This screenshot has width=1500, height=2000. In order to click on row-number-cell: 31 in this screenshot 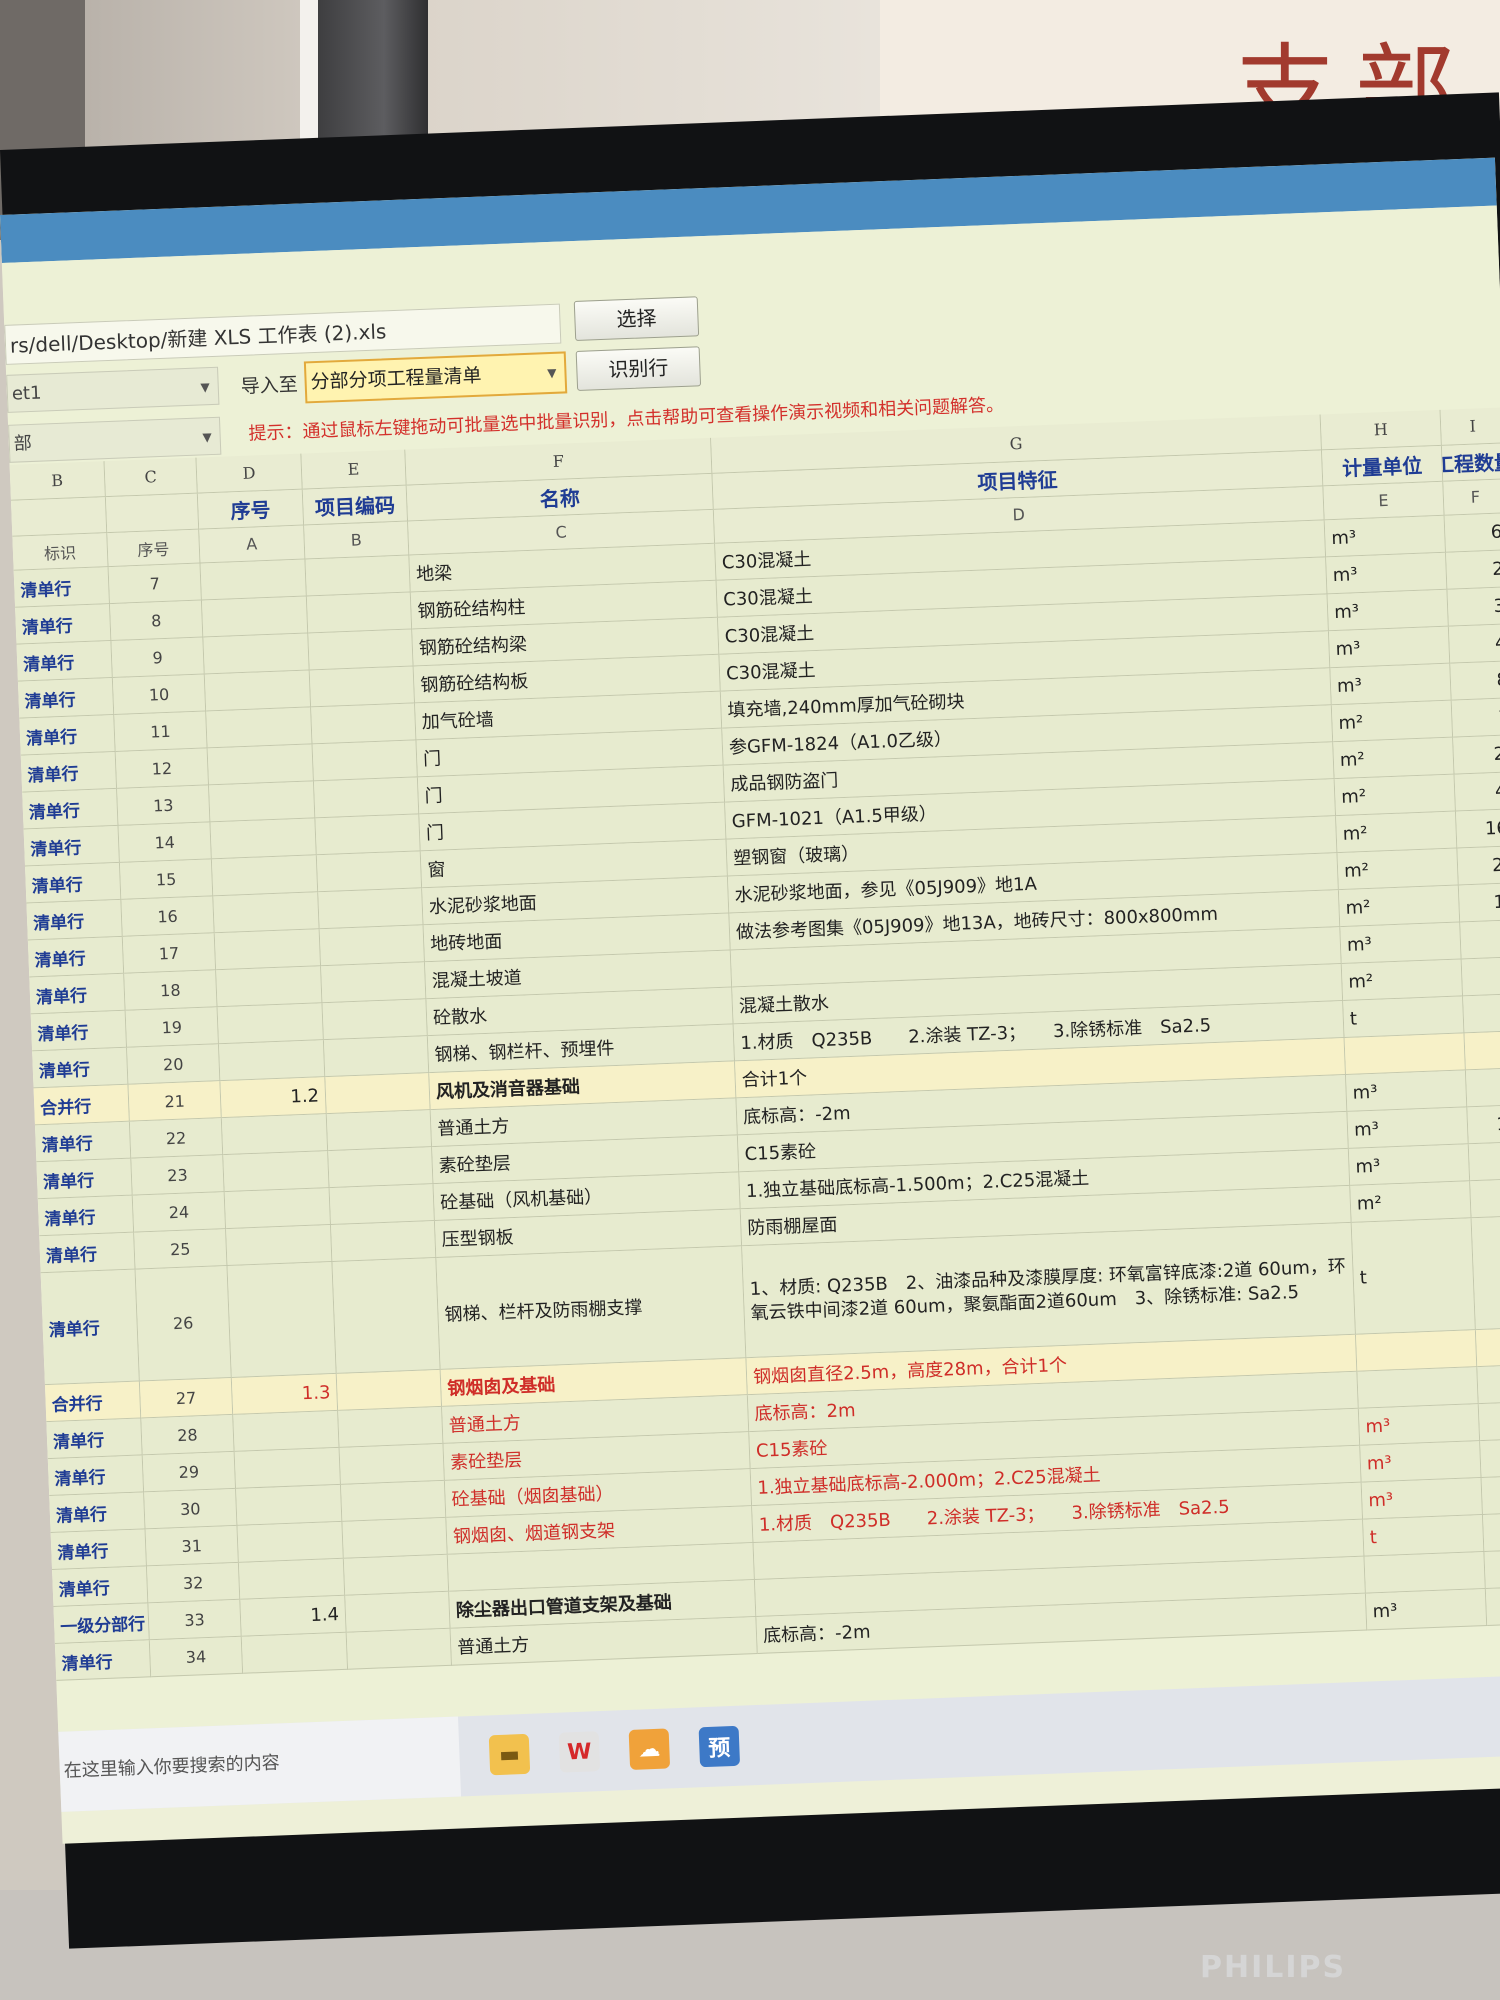, I will do `click(192, 1546)`.